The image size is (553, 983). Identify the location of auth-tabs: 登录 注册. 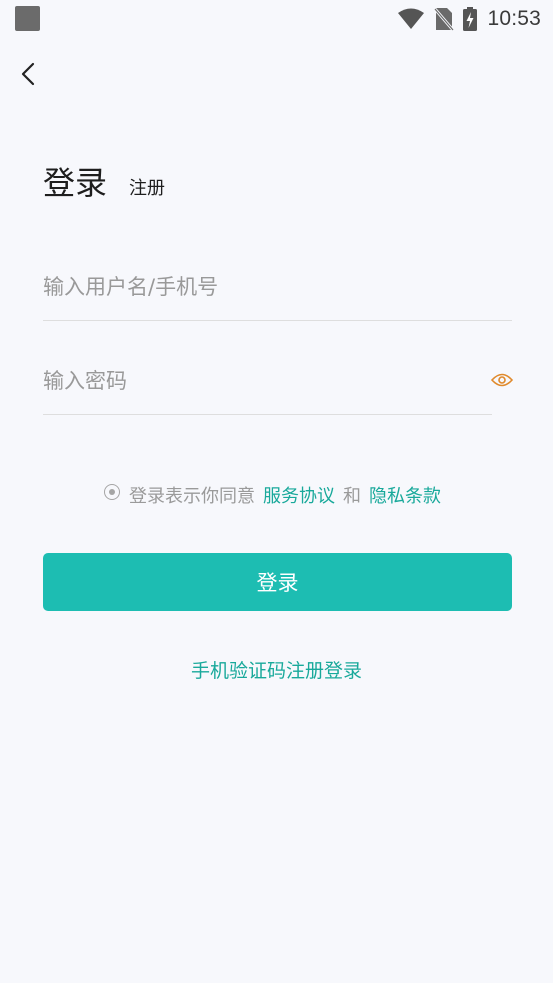
(104, 183).